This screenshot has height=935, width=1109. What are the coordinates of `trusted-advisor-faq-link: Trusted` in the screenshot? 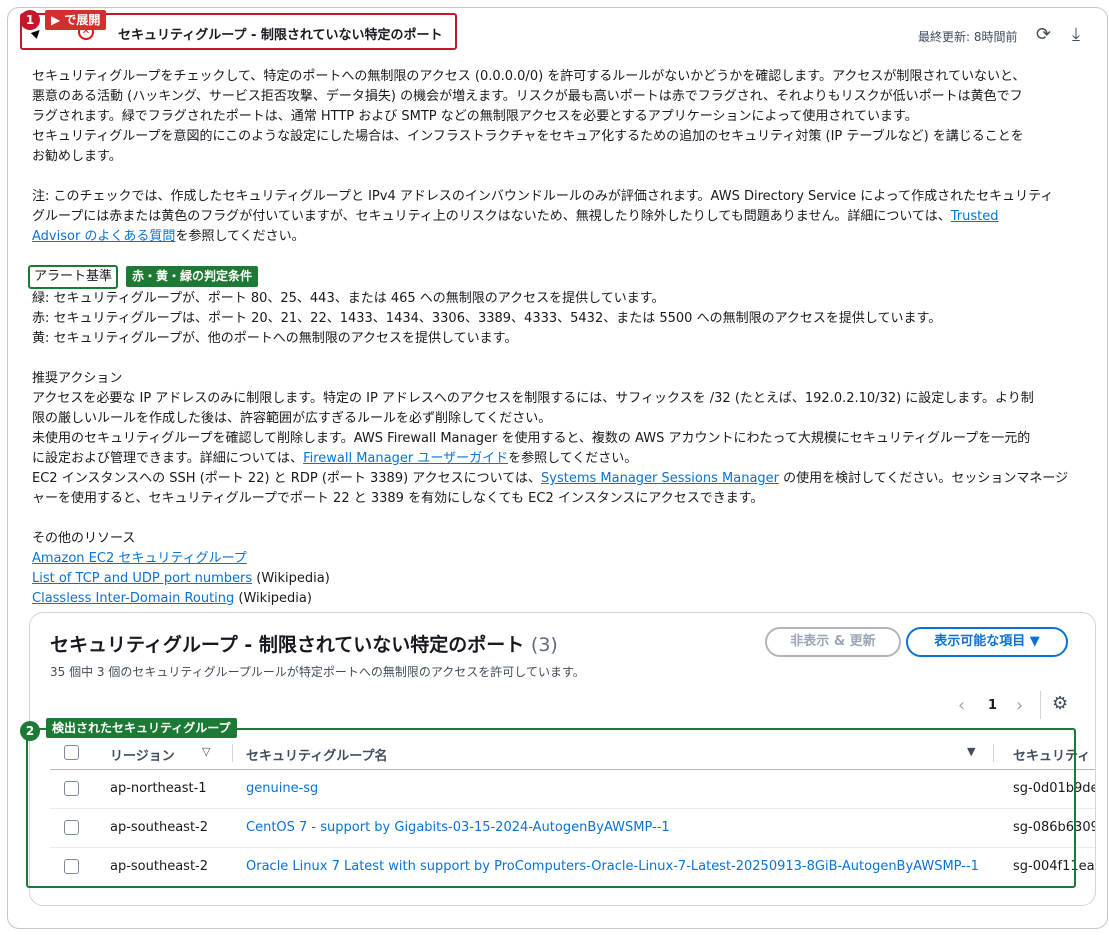 It's located at (975, 216).